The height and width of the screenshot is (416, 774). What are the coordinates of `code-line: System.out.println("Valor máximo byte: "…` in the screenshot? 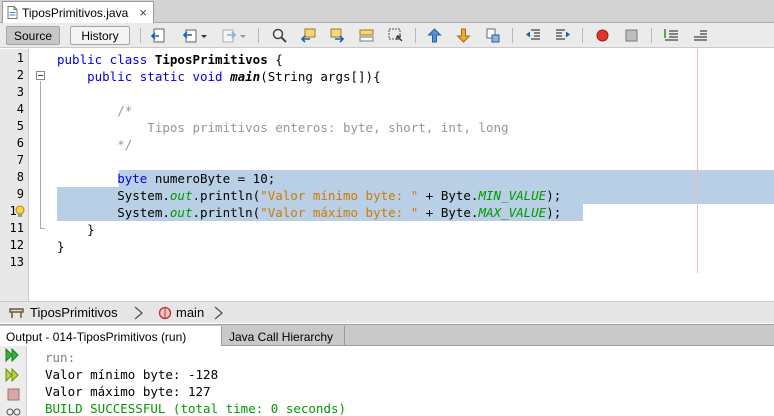 It's located at (309, 212).